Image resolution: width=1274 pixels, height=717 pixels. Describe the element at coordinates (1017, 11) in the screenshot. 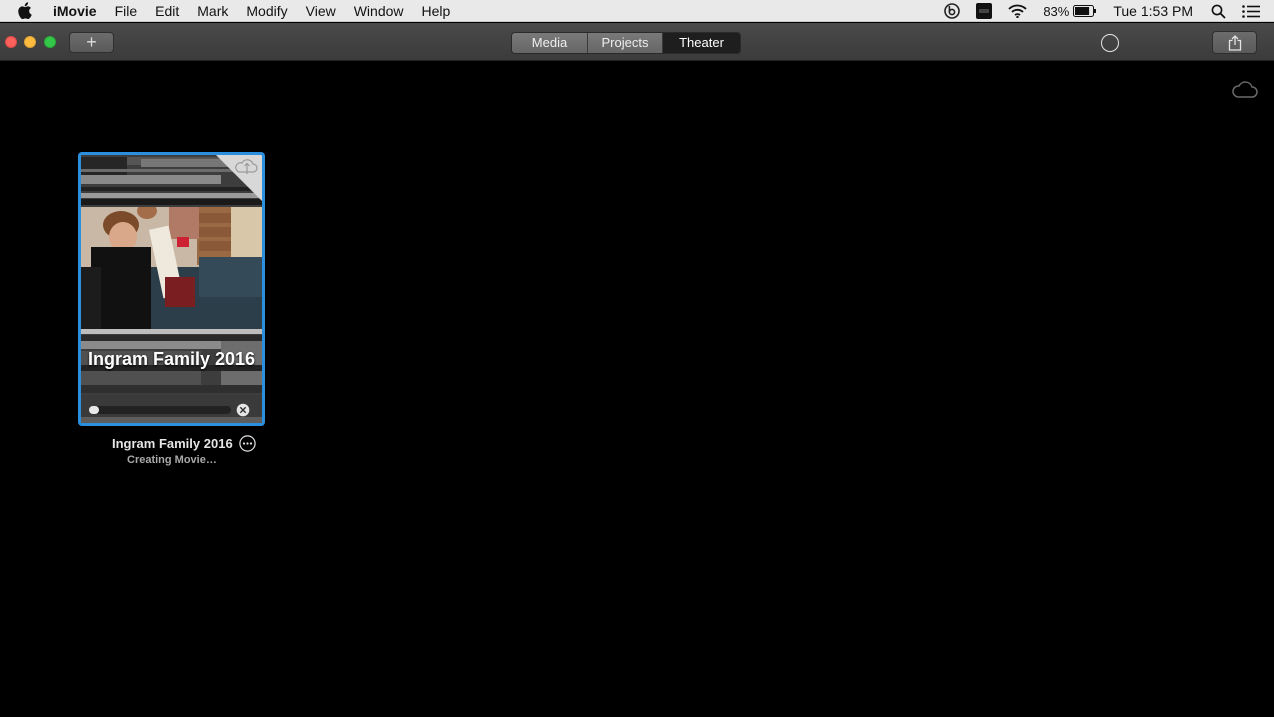

I see `wifi-icon` at that location.